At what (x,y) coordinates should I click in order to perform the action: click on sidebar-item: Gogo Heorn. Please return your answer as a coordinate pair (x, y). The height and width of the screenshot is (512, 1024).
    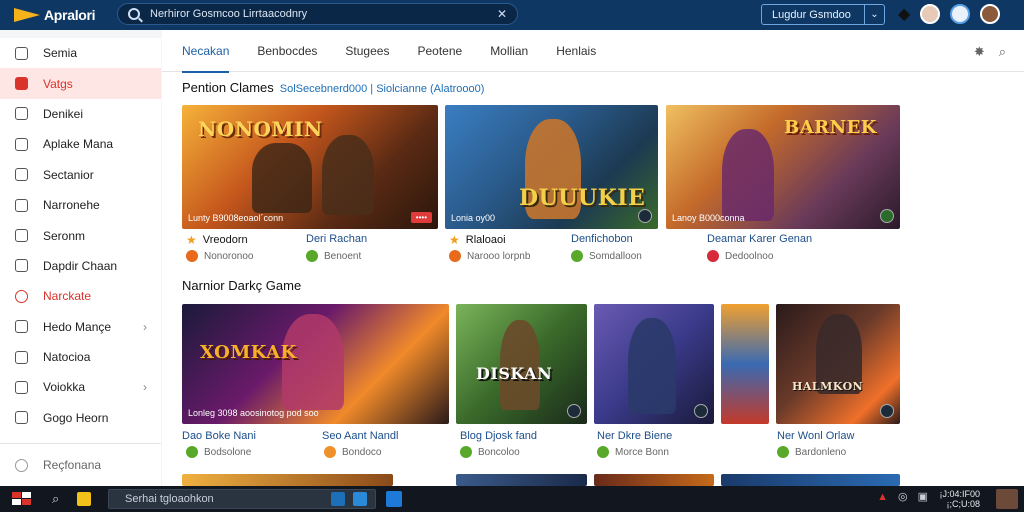
    Looking at the image, I should click on (80, 418).